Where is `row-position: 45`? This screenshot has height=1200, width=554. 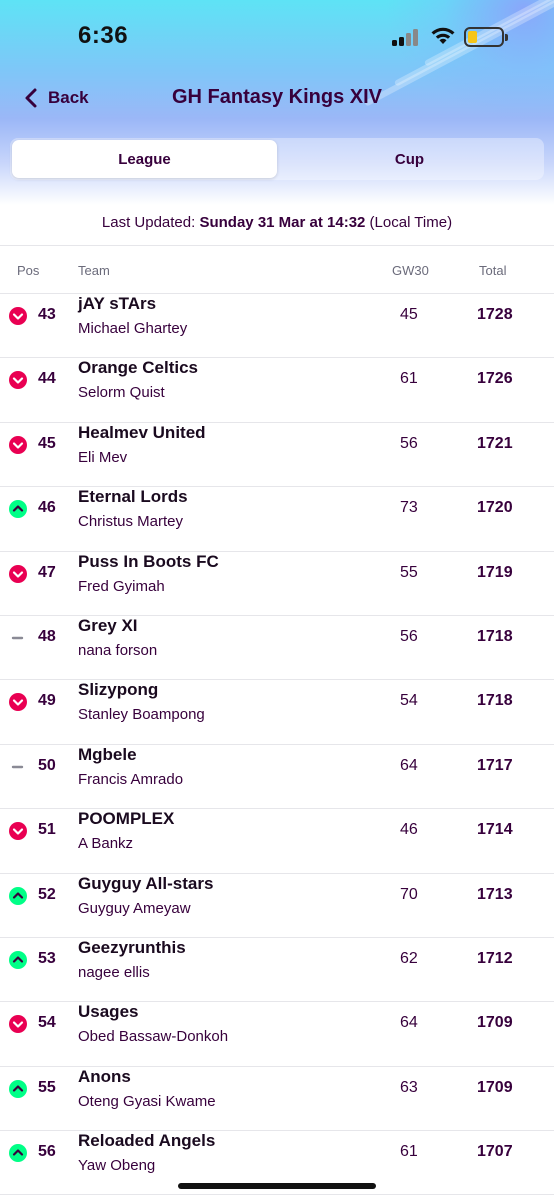 row-position: 45 is located at coordinates (47, 443).